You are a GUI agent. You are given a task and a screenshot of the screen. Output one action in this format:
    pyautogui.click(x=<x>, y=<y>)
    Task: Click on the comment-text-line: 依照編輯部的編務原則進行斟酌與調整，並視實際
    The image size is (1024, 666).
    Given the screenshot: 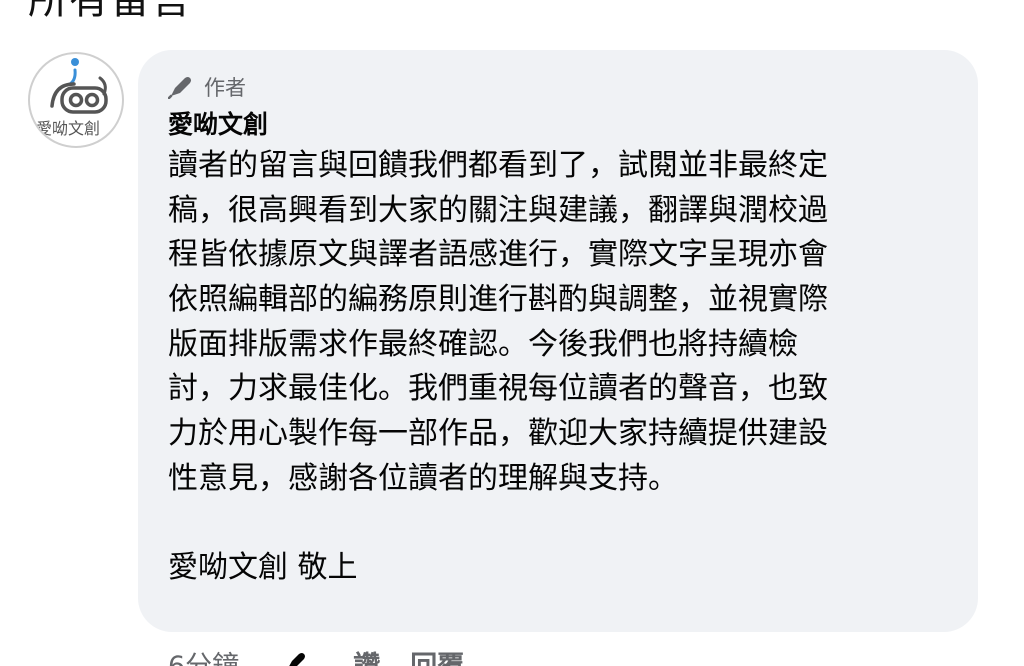 What is the action you would take?
    pyautogui.click(x=498, y=300)
    